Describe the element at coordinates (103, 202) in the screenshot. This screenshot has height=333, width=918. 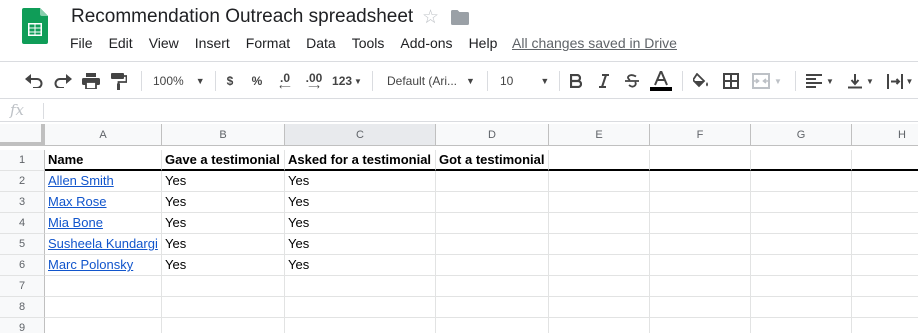
I see `name-link-cell: Max Rose` at that location.